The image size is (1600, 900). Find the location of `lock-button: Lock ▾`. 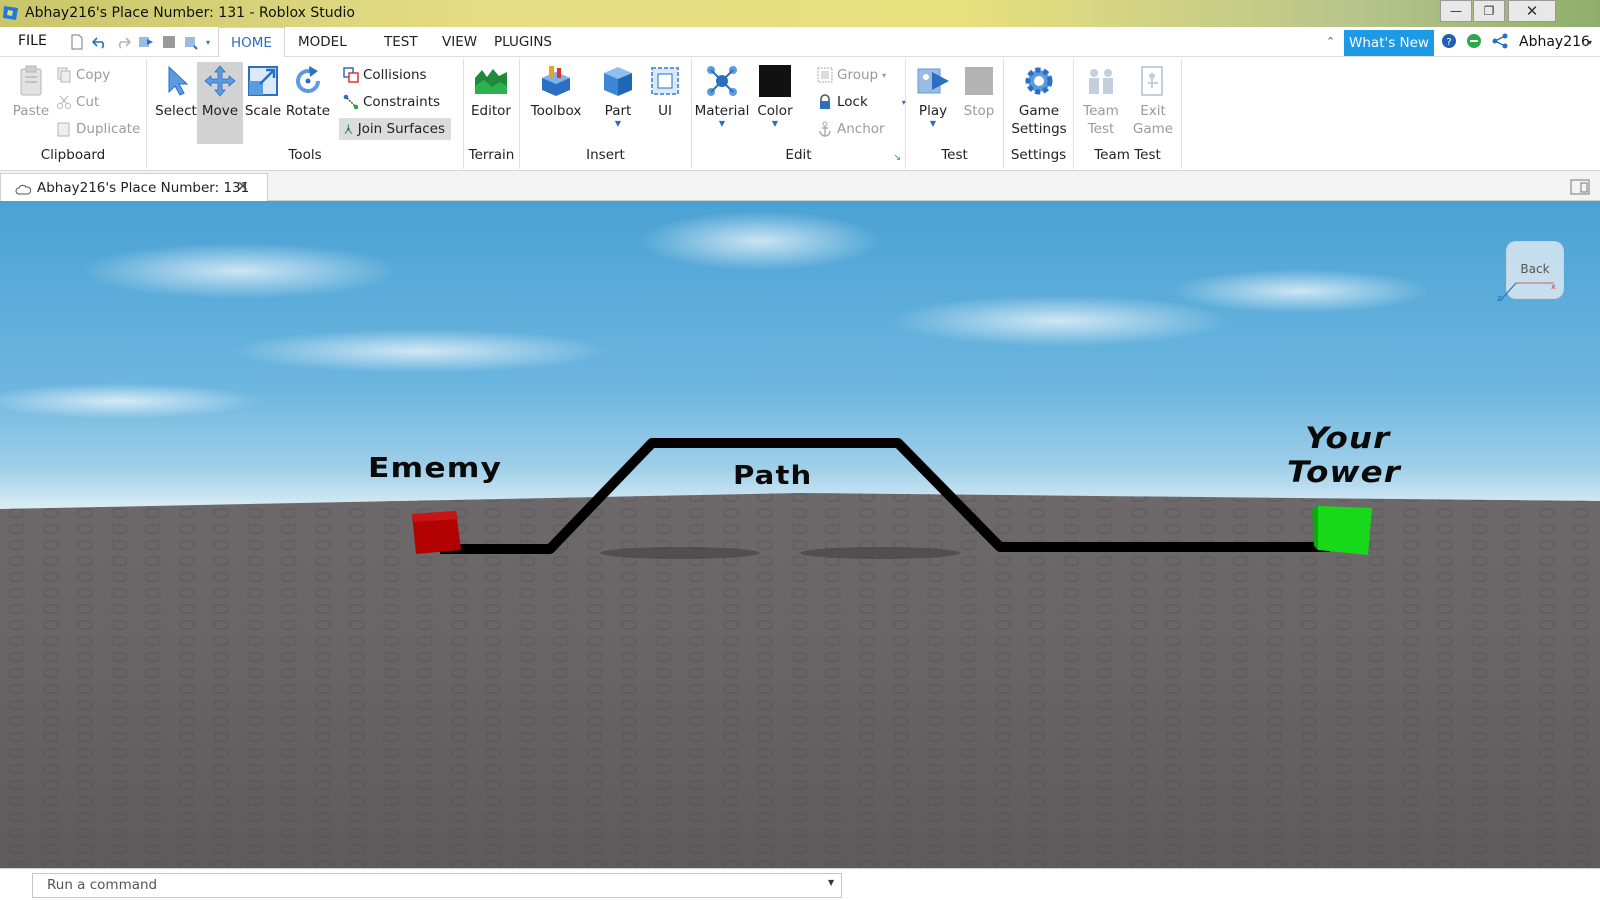

lock-button: Lock ▾ is located at coordinates (861, 102).